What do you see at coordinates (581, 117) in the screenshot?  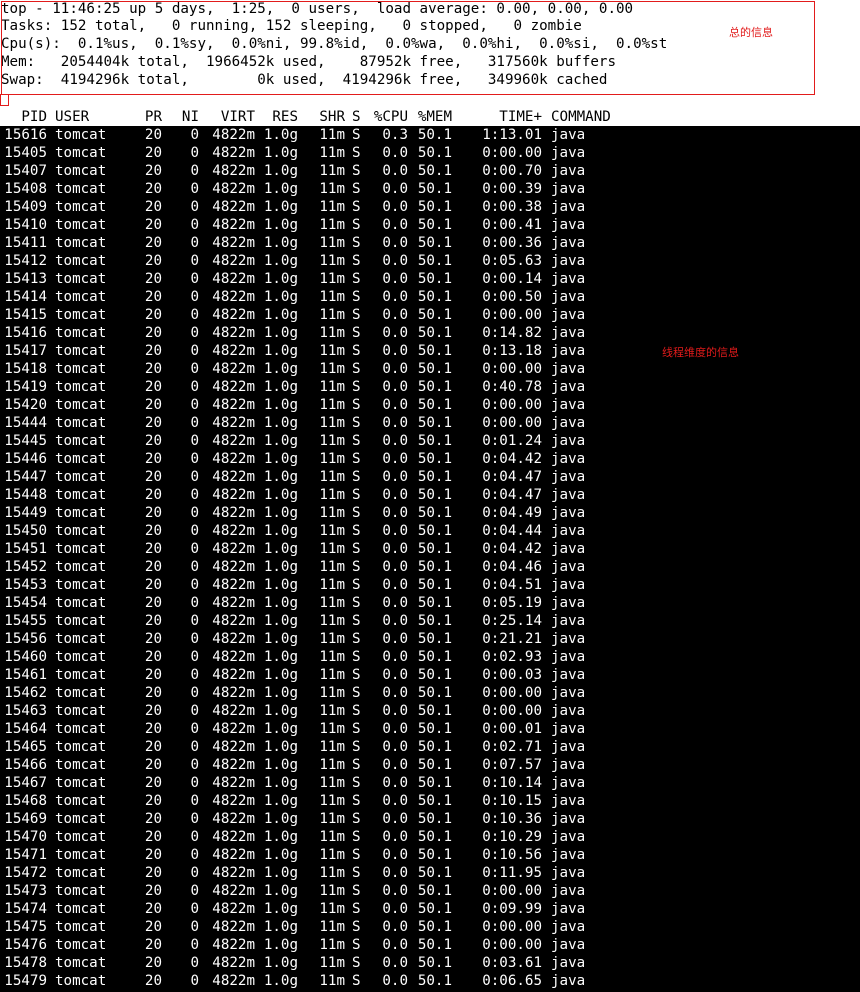 I see `column-header-command: COMMAND` at bounding box center [581, 117].